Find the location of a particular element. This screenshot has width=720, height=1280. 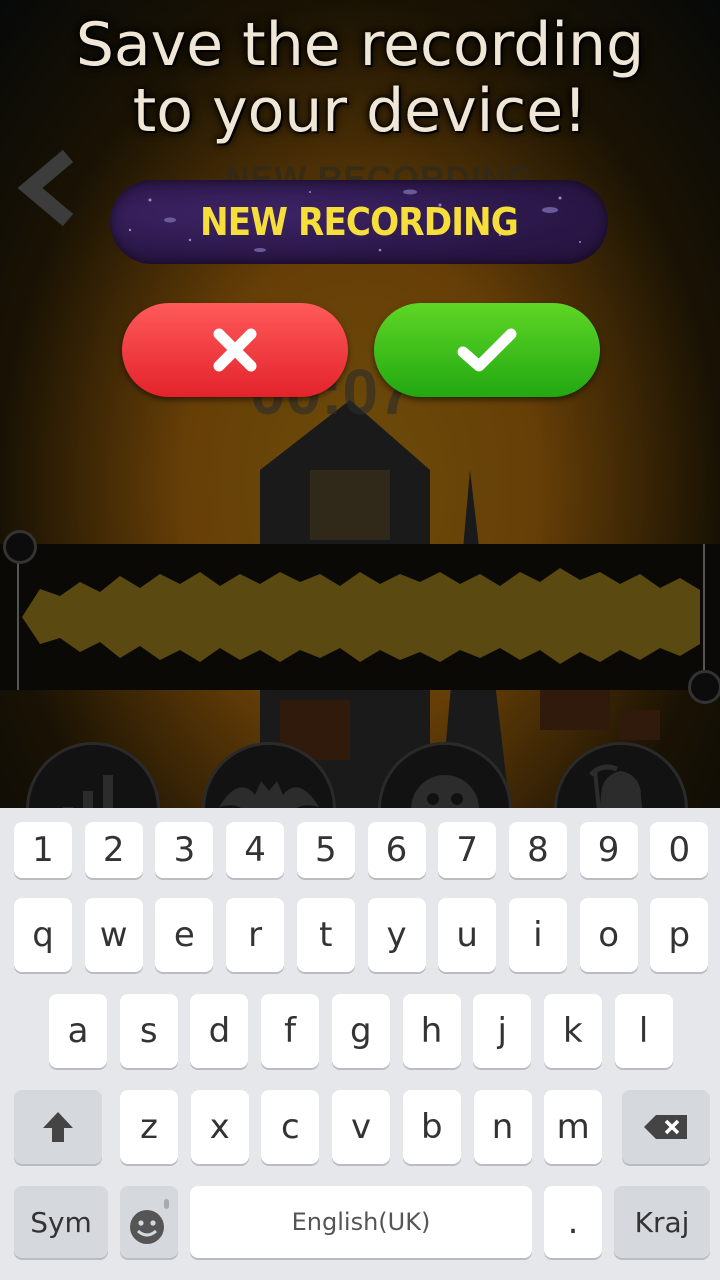

audio-waveform is located at coordinates (361, 616).